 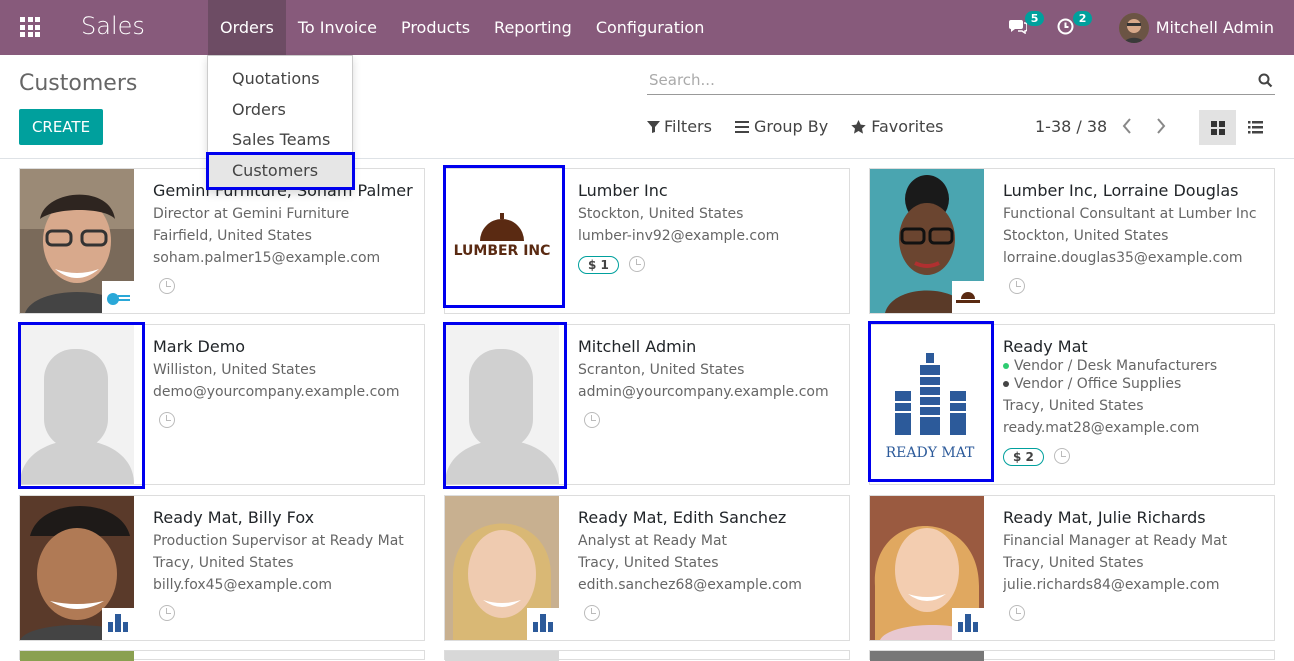 I want to click on contact-location: Scranton, United States, so click(x=661, y=370).